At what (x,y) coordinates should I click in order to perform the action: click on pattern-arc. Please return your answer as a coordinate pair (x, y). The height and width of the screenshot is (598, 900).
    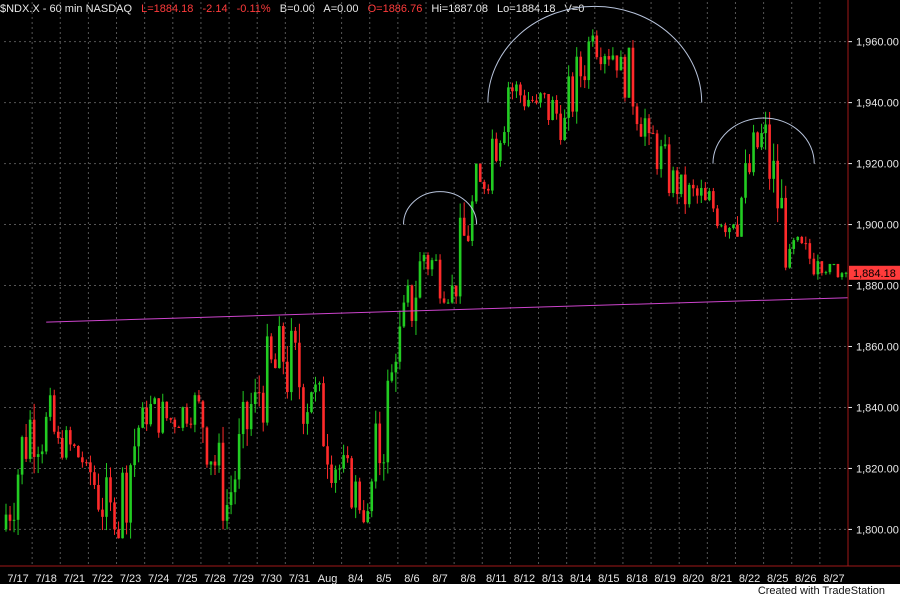
    Looking at the image, I should click on (440, 208).